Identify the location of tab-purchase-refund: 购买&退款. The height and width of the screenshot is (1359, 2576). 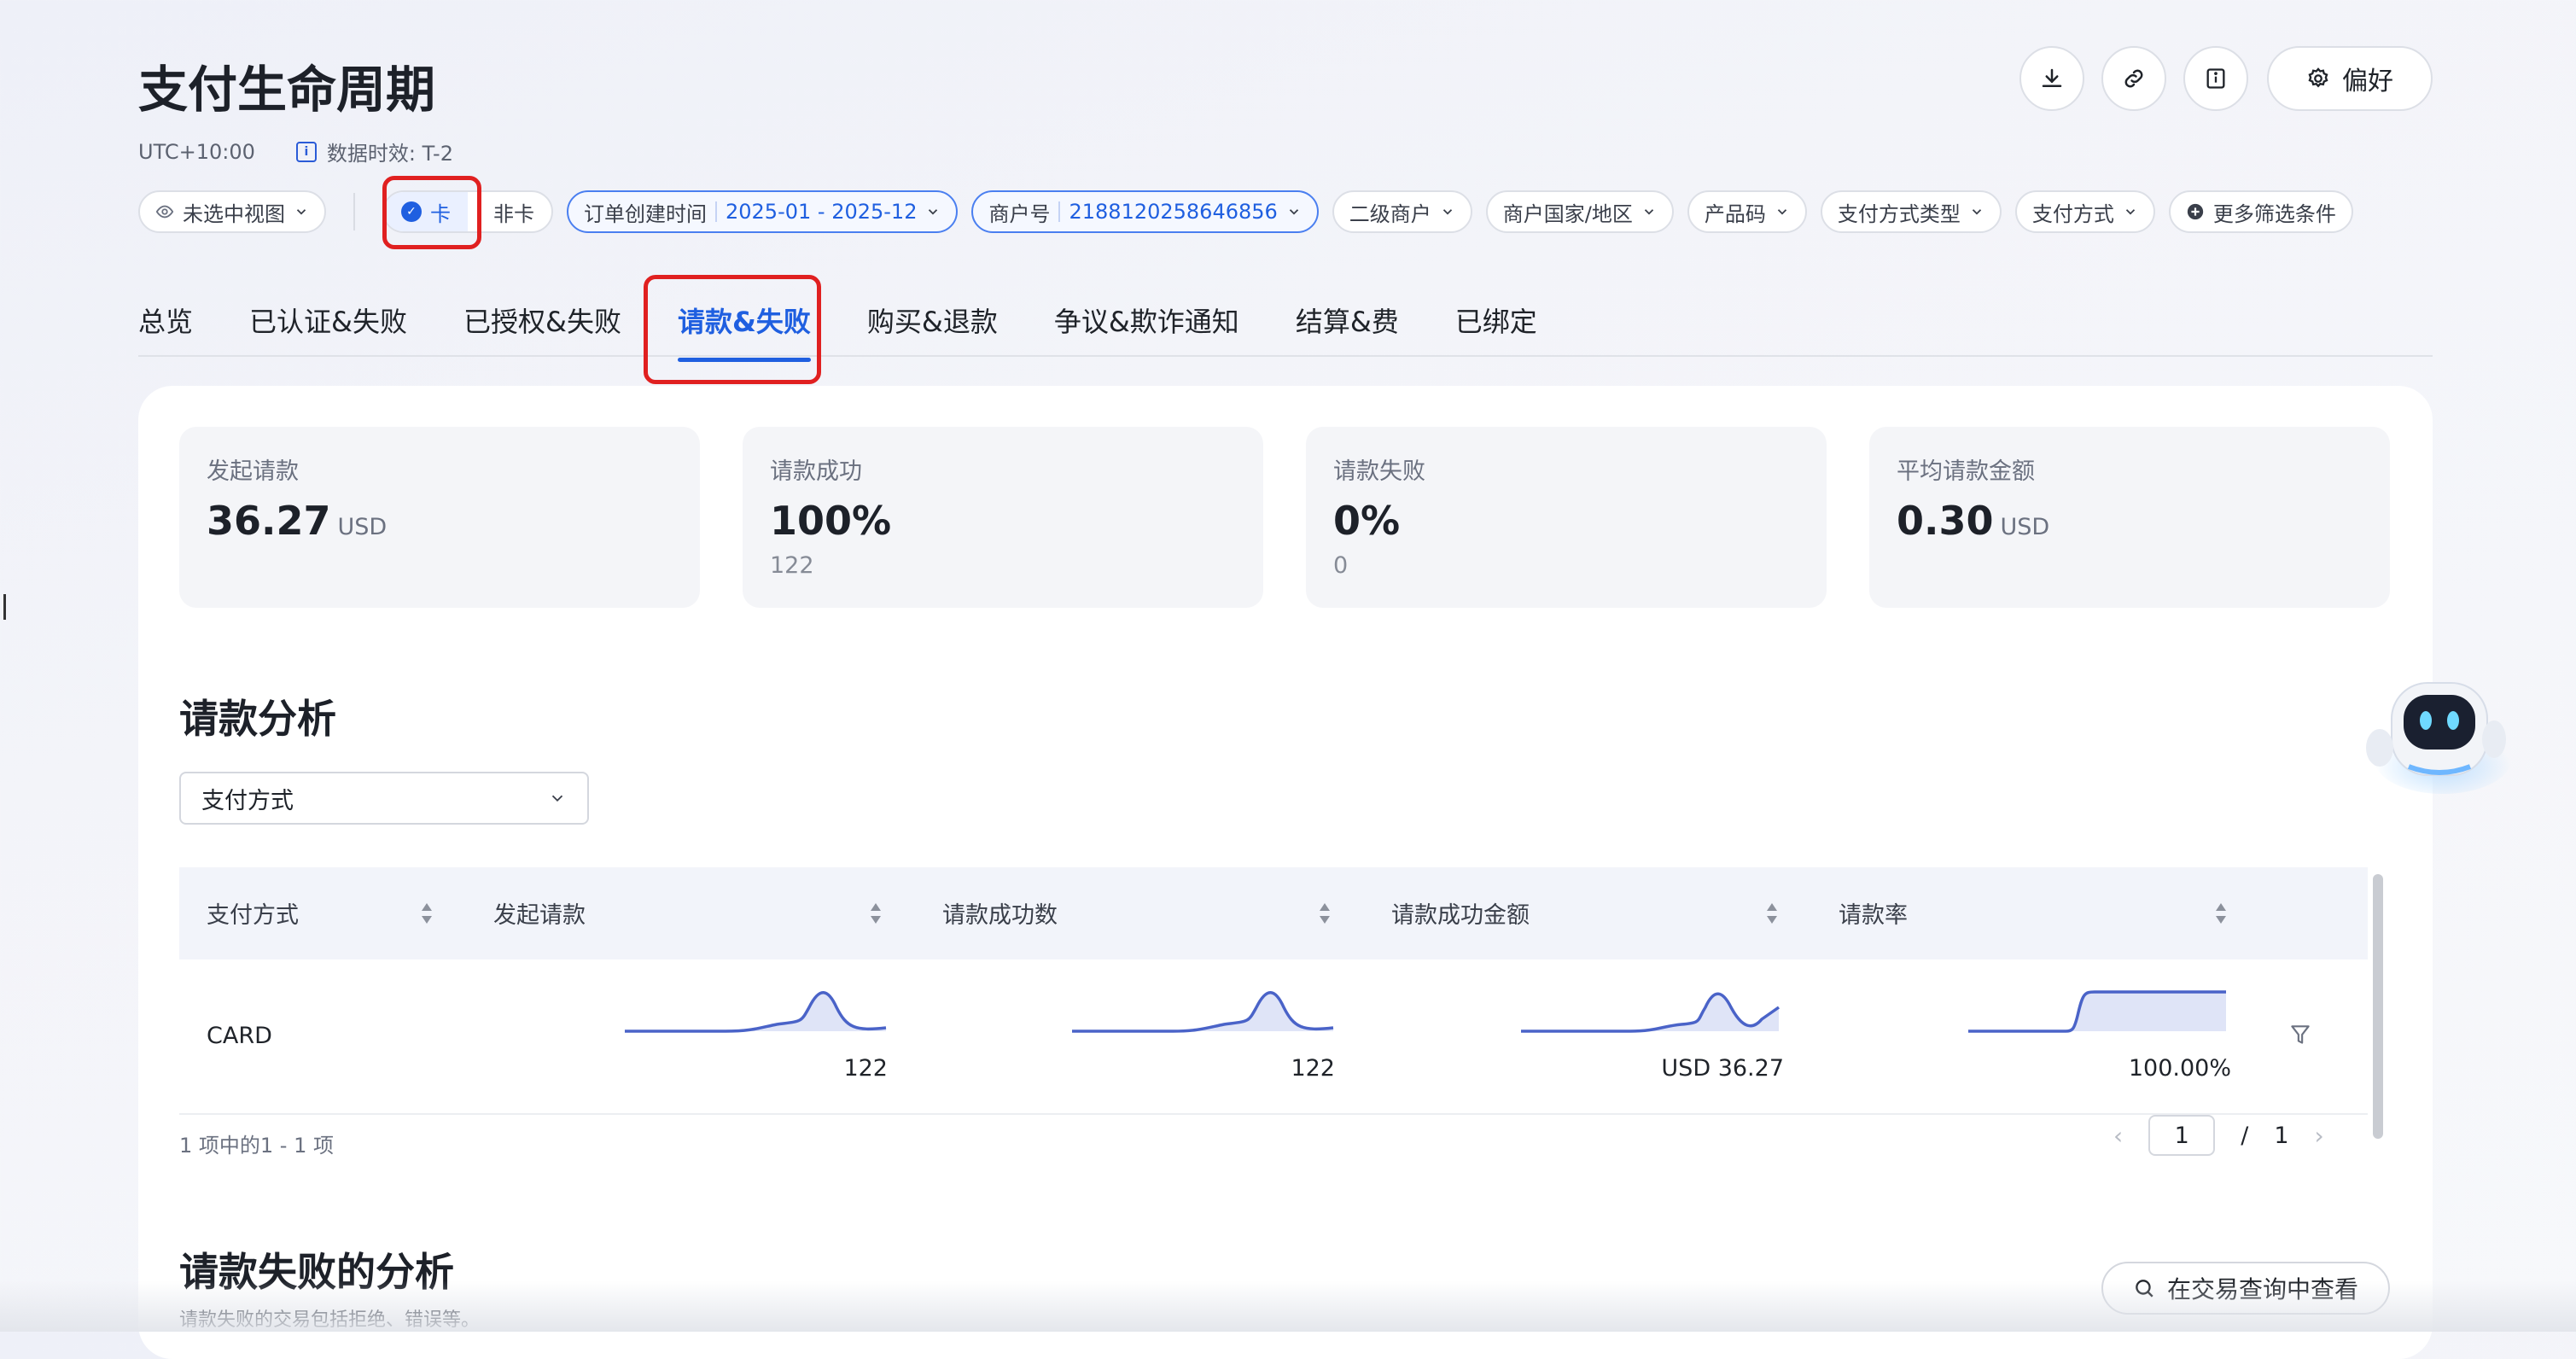
(932, 331).